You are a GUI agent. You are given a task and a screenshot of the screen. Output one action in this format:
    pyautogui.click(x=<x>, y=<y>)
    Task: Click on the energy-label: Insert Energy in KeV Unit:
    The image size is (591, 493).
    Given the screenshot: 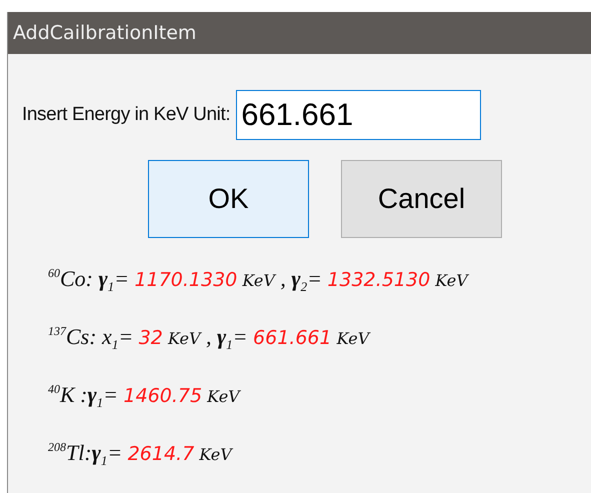 What is the action you would take?
    pyautogui.click(x=126, y=115)
    